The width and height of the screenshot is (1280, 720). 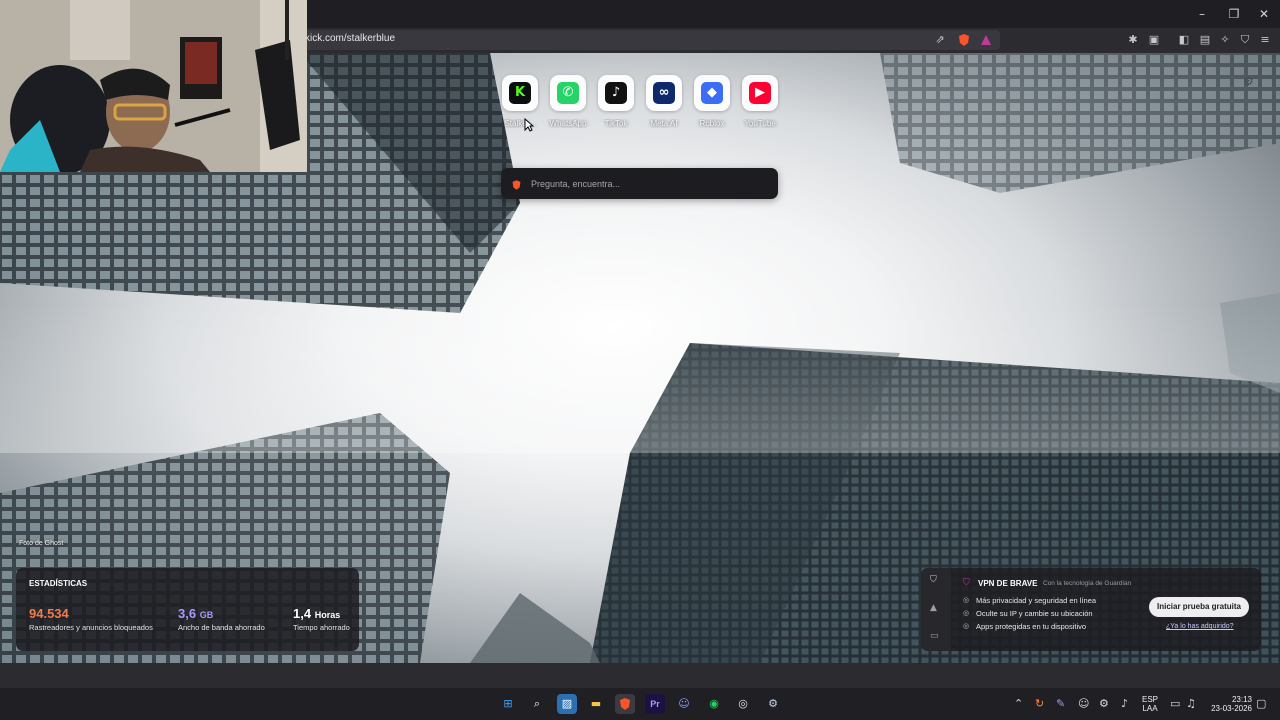 What do you see at coordinates (1231, 708) in the screenshot?
I see `clock-date: 23-03-2026` at bounding box center [1231, 708].